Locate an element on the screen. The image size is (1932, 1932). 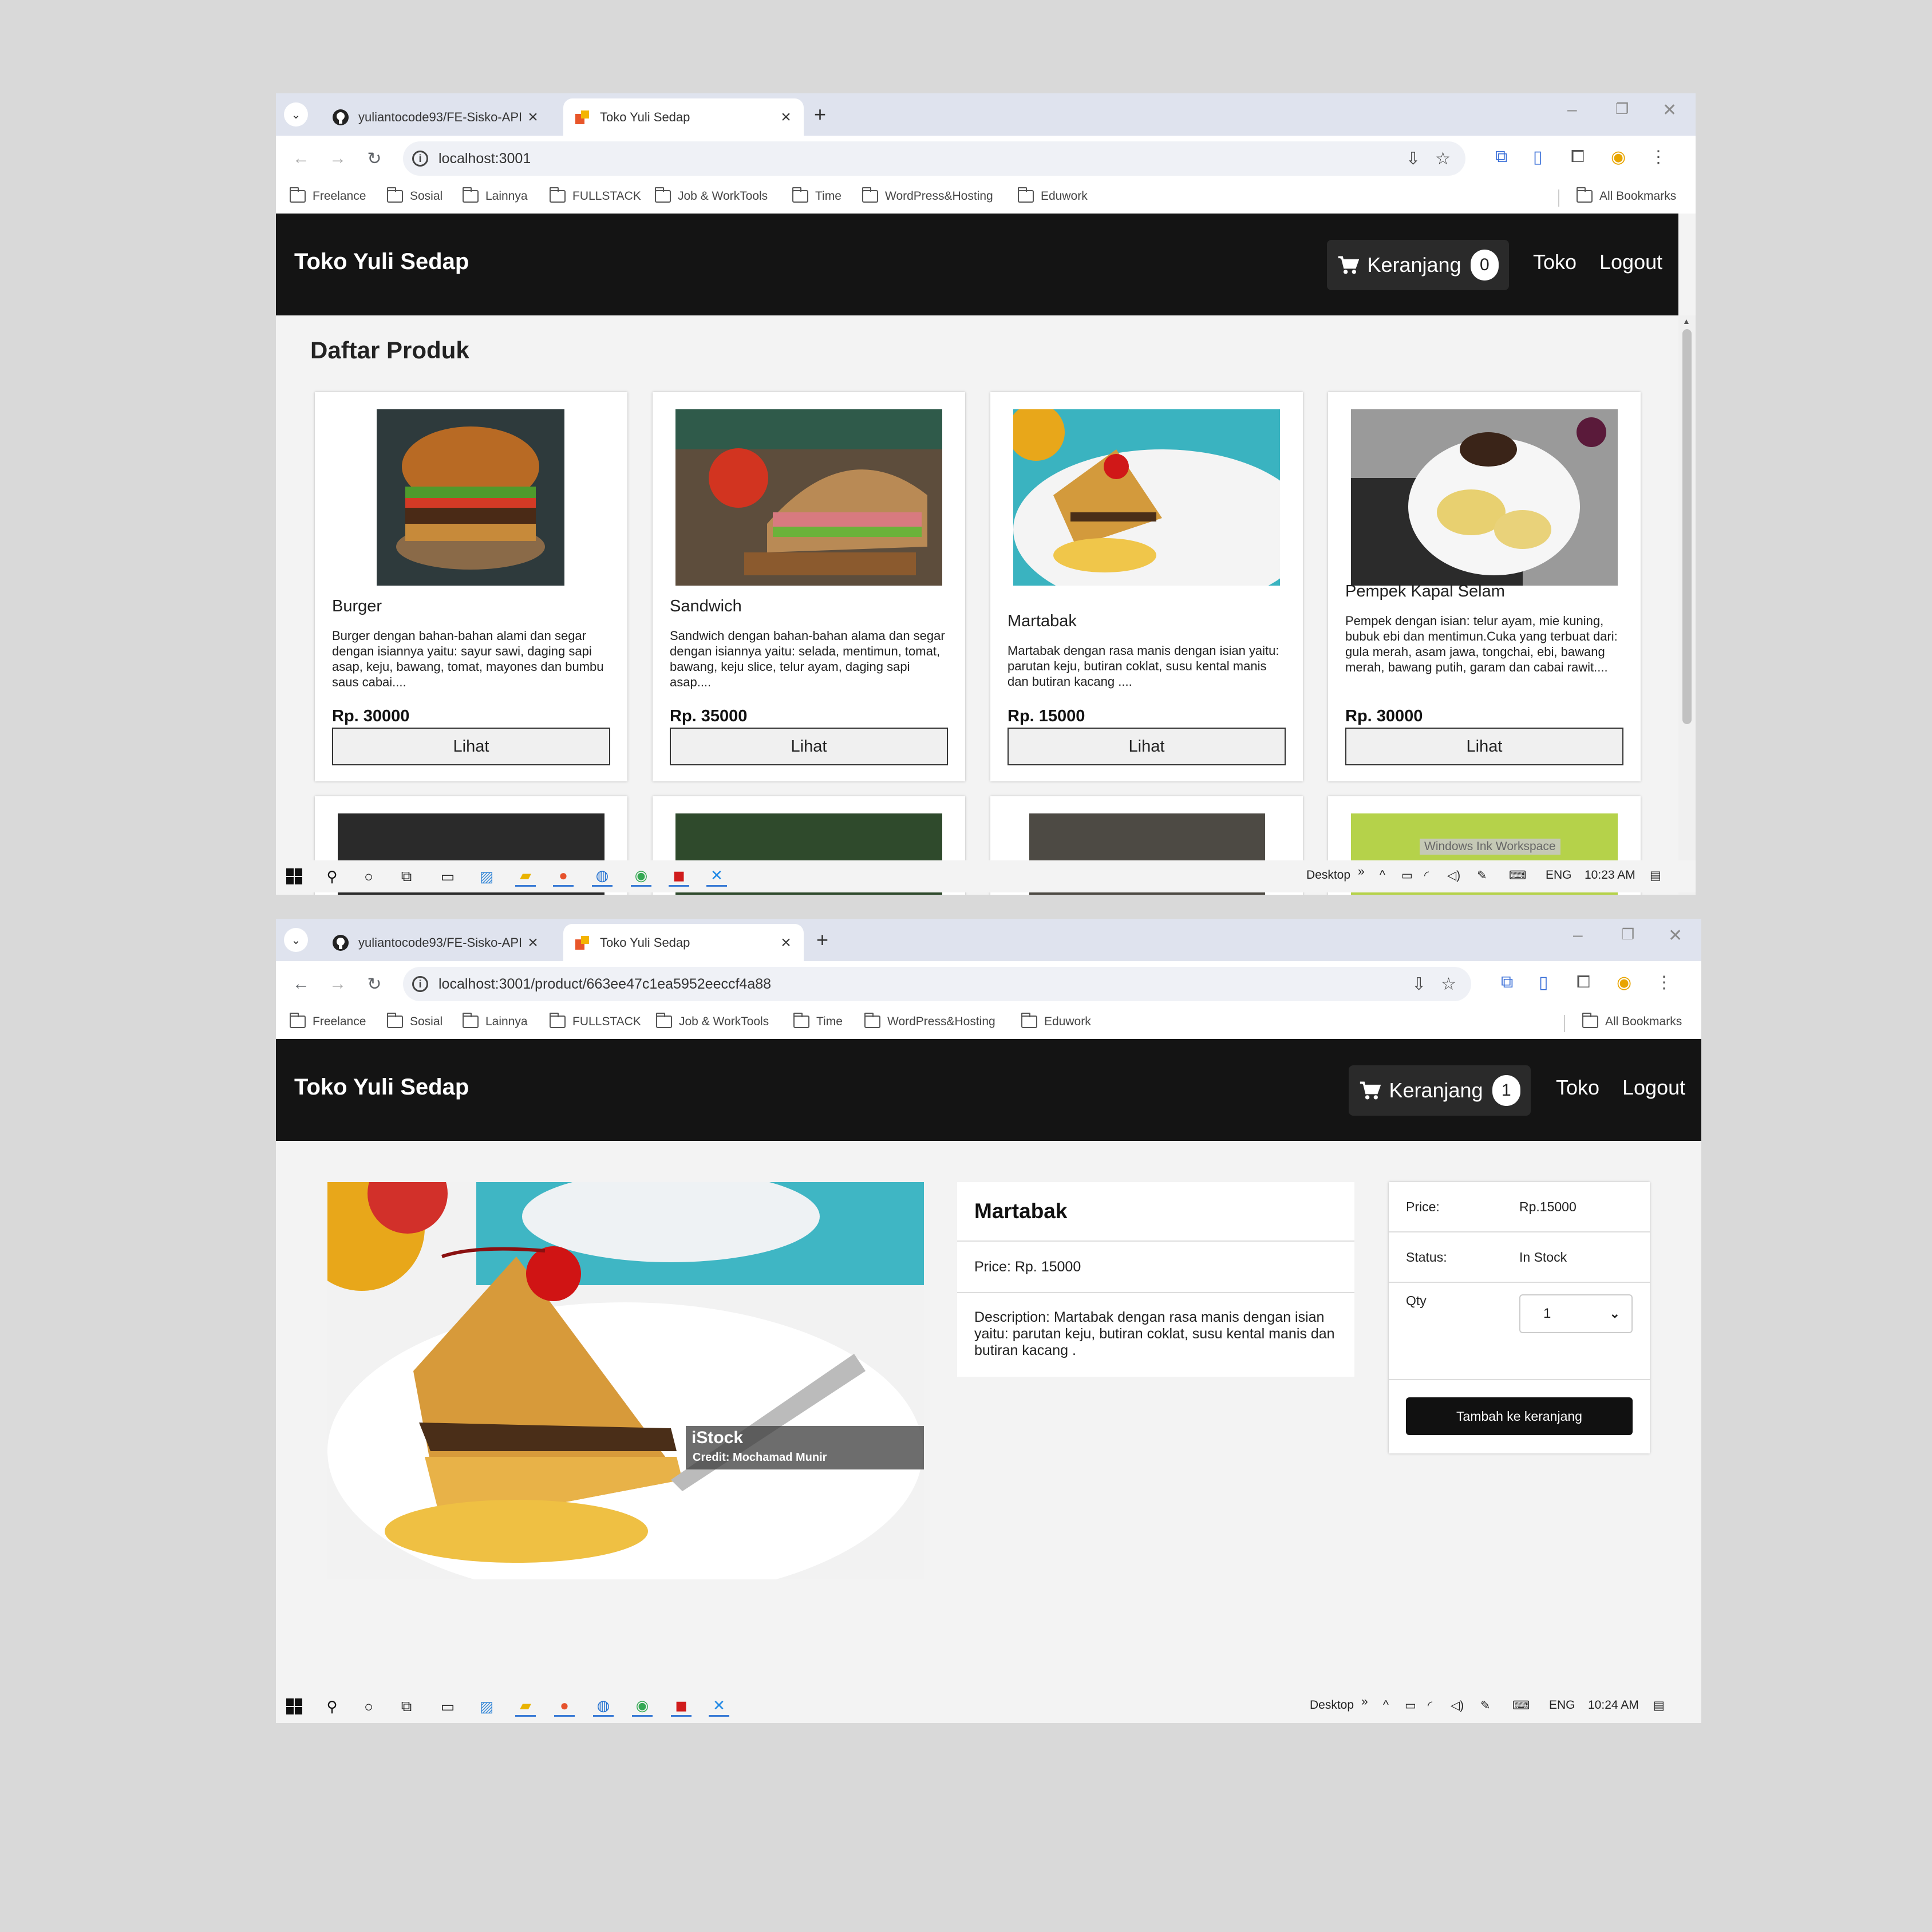
address-bar: i localhost:3001 ⇩ ☆ is located at coordinates (934, 158).